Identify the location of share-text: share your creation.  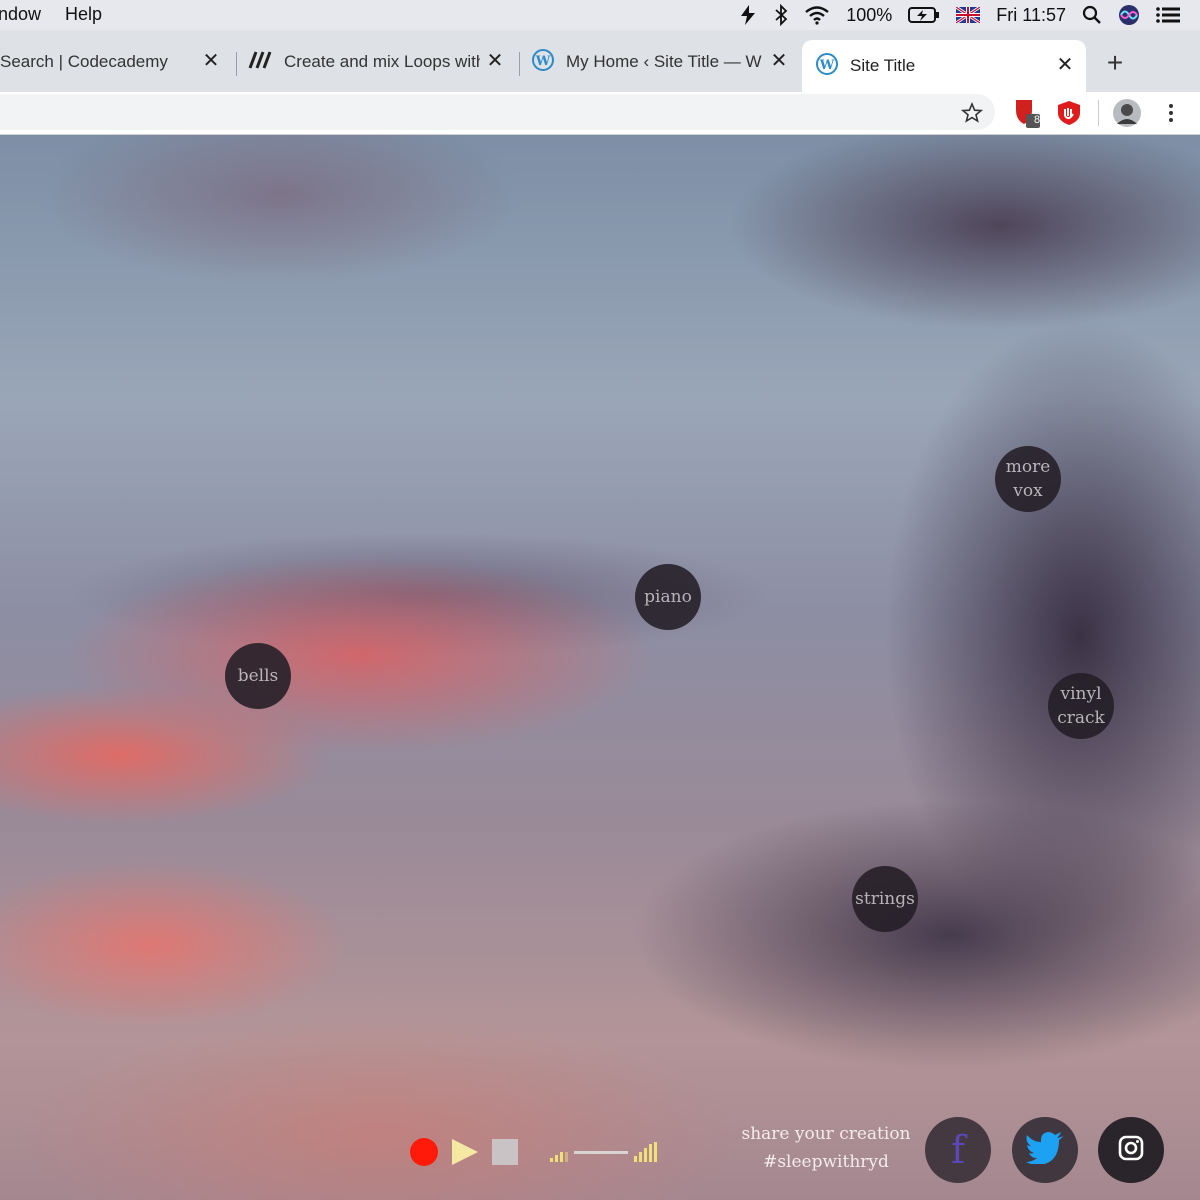
(826, 1134).